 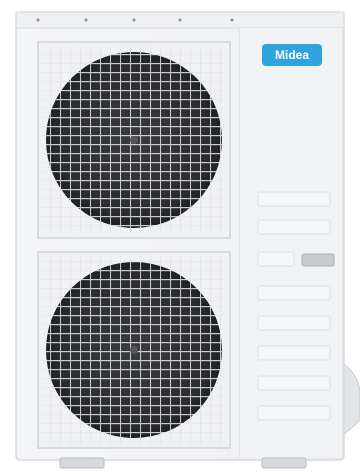 I want to click on brand-logo: Midea, so click(x=292, y=55).